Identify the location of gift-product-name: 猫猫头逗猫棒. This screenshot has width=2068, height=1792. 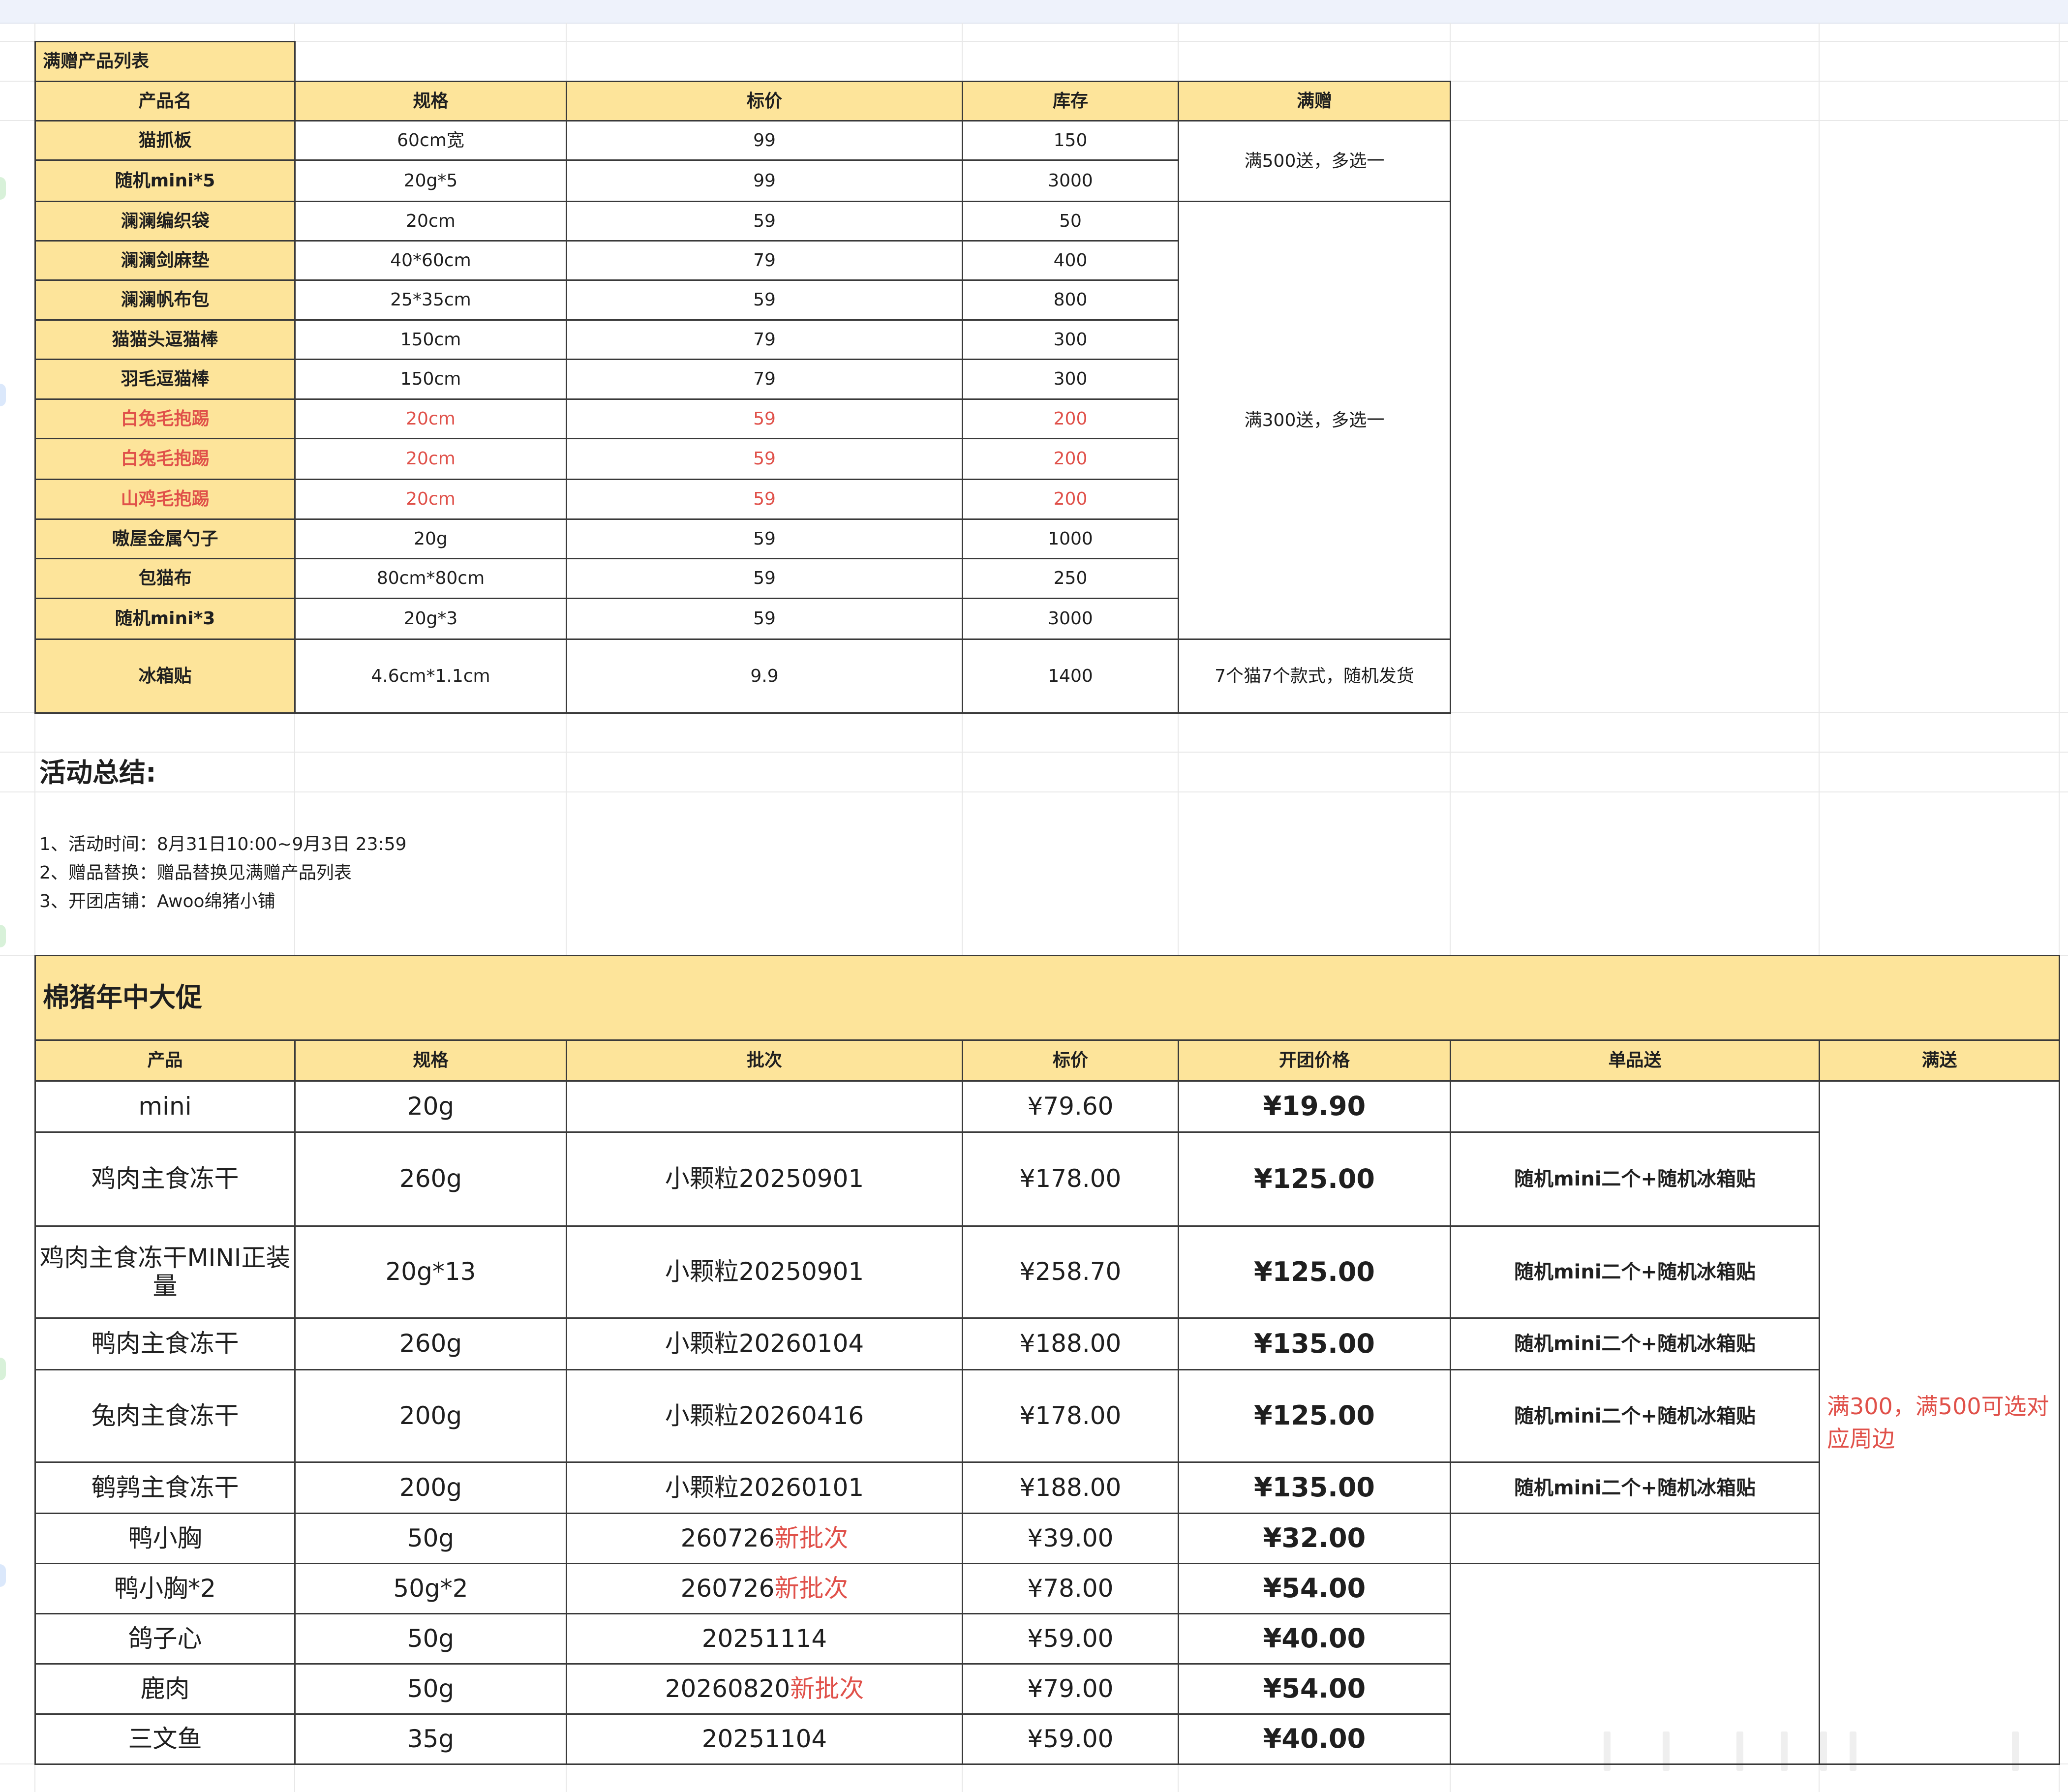
(165, 339).